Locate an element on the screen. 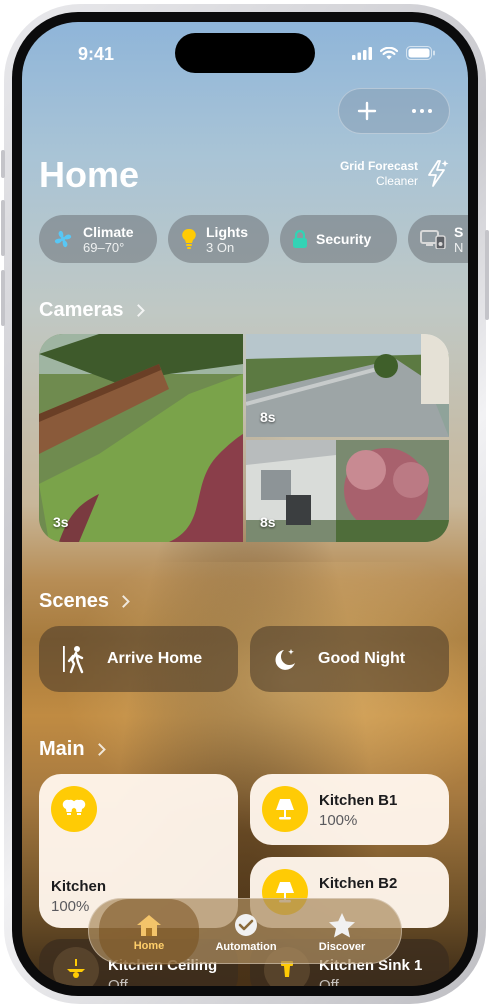 This screenshot has height=1008, width=490. camera-backyard: 3s is located at coordinates (141, 438).